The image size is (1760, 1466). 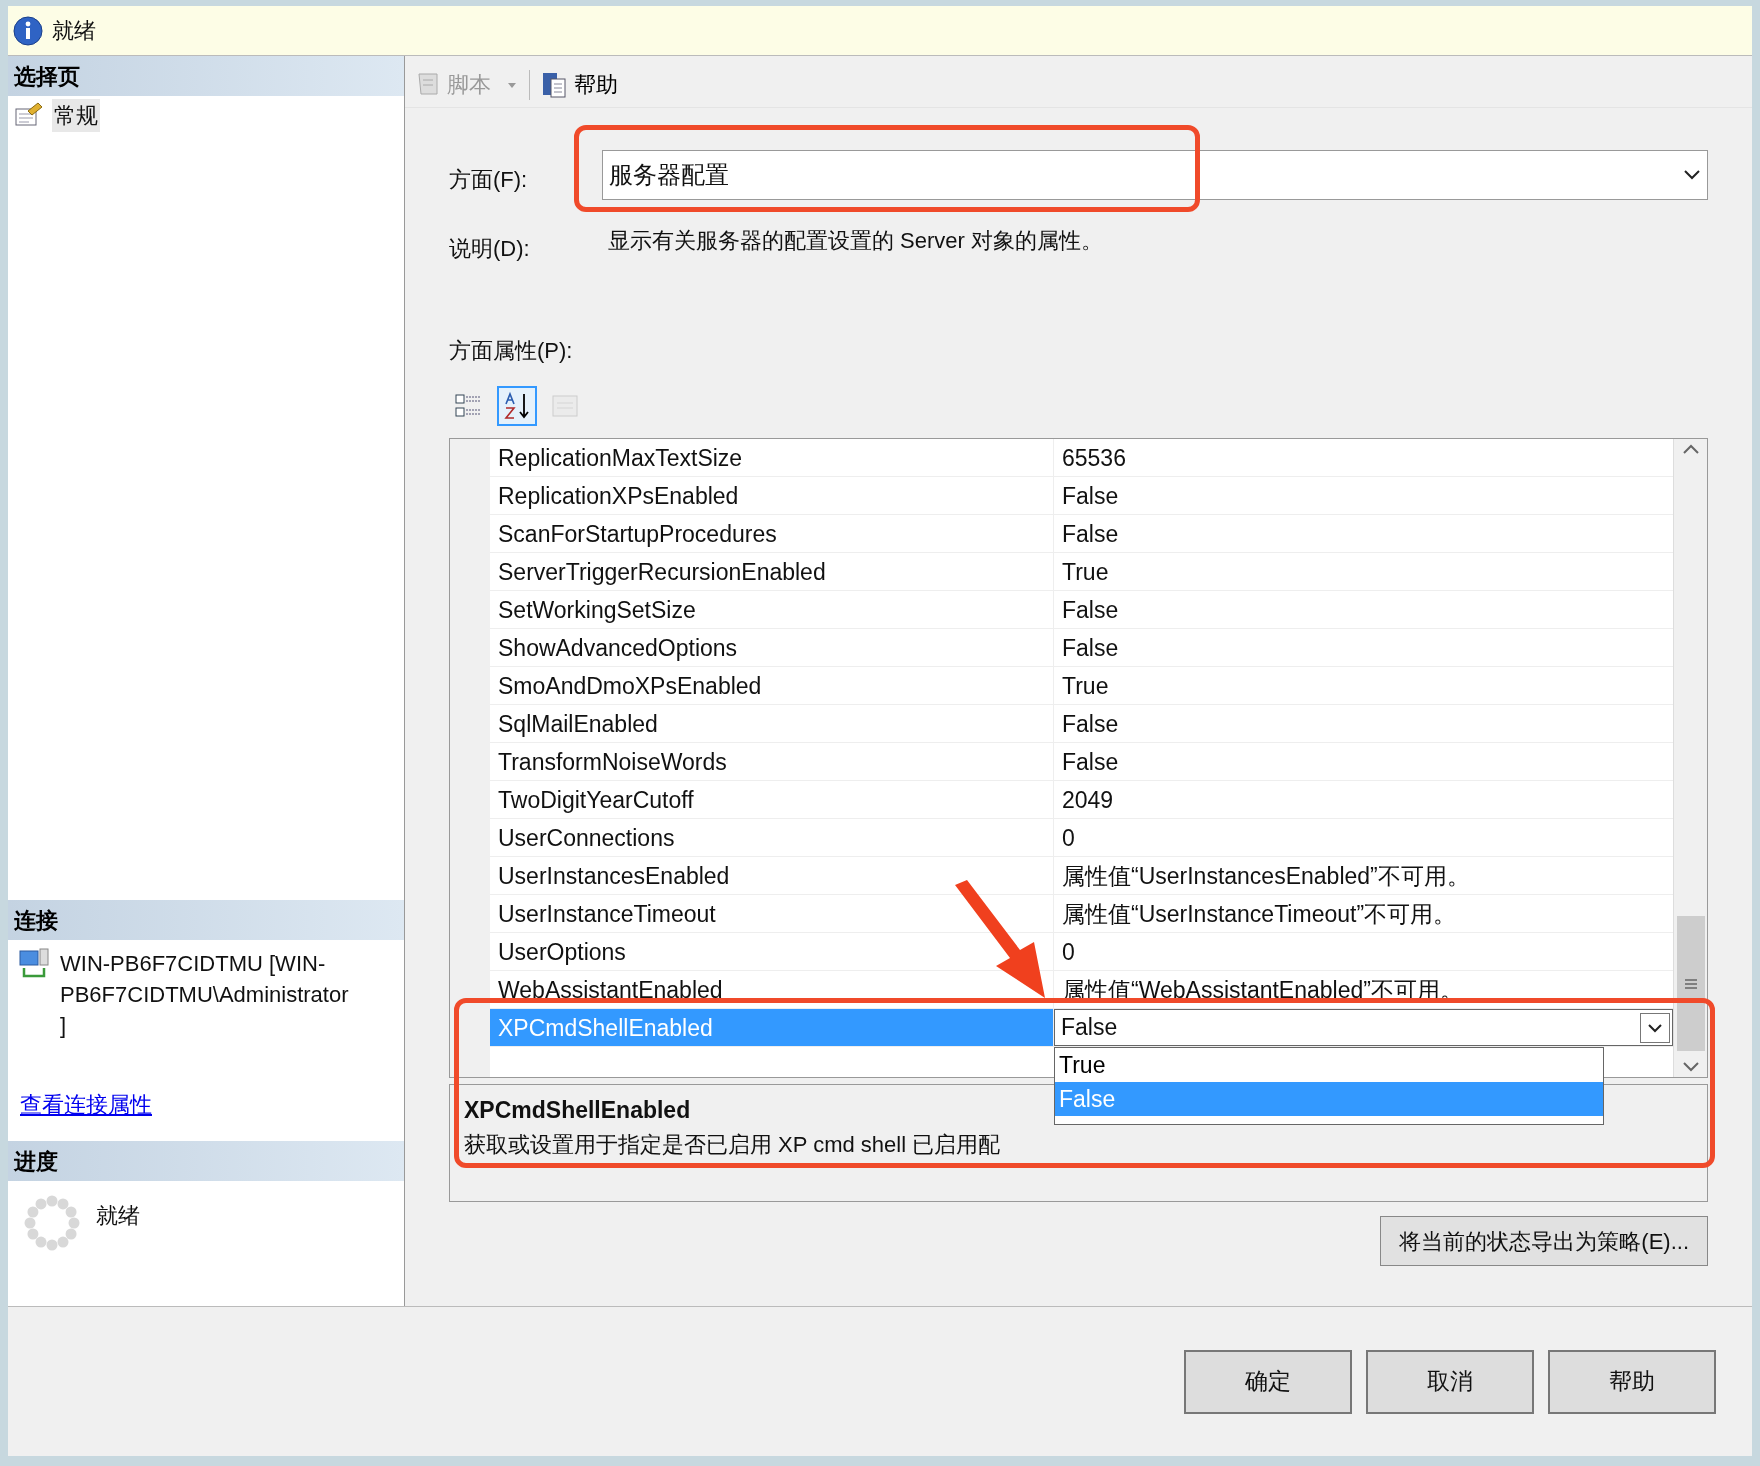 I want to click on properties-label: 方面属性(P):, so click(x=511, y=351).